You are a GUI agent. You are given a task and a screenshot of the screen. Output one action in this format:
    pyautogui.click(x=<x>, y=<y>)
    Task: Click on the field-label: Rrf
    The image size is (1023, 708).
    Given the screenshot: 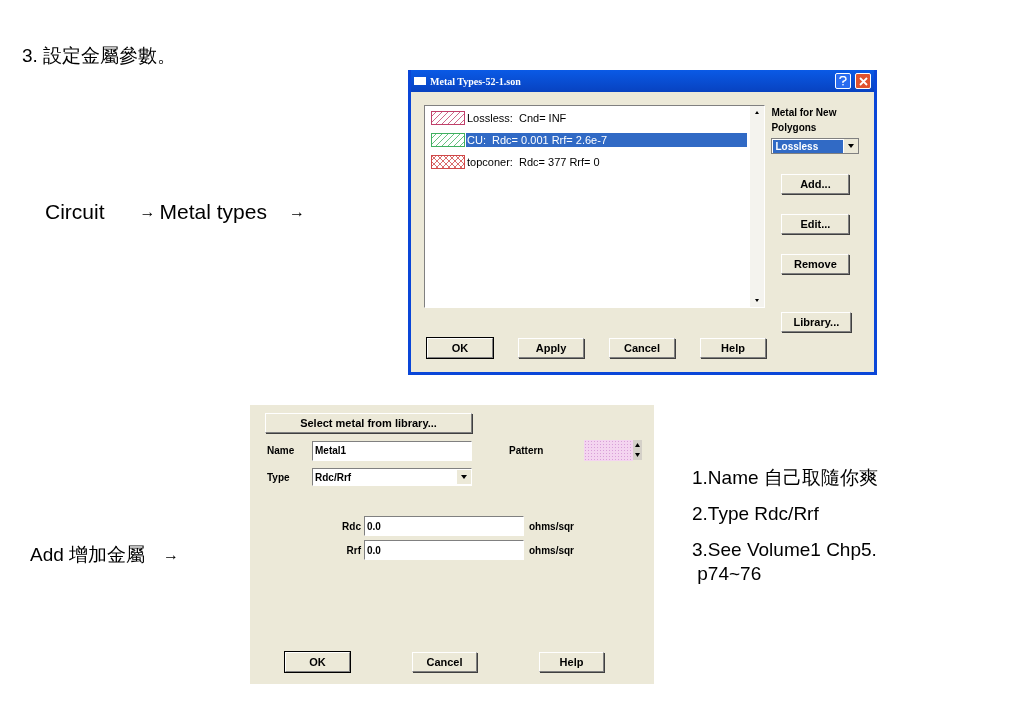 What is the action you would take?
    pyautogui.click(x=353, y=550)
    